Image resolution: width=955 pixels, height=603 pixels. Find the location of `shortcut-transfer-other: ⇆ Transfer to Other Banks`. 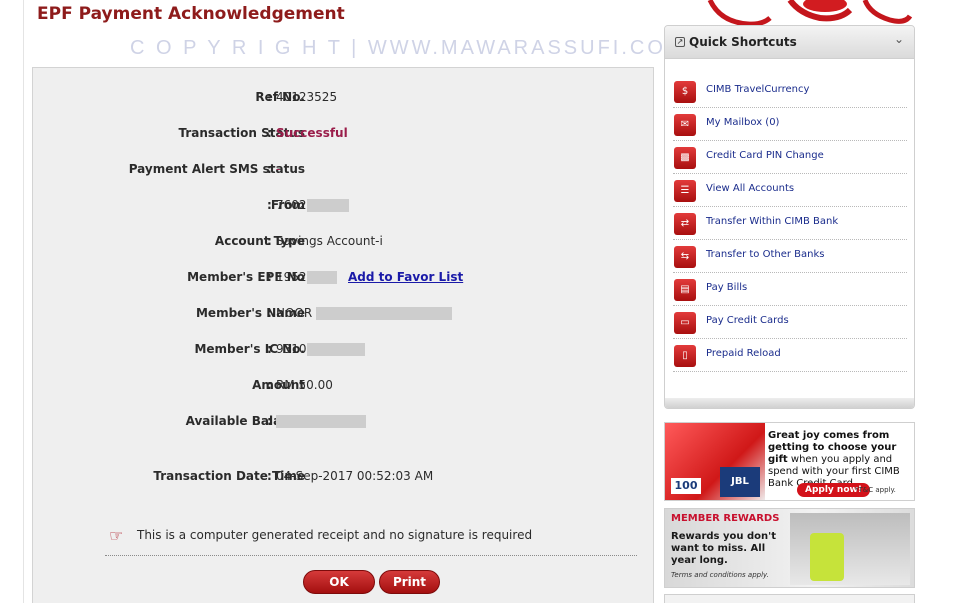

shortcut-transfer-other: ⇆ Transfer to Other Banks is located at coordinates (790, 256).